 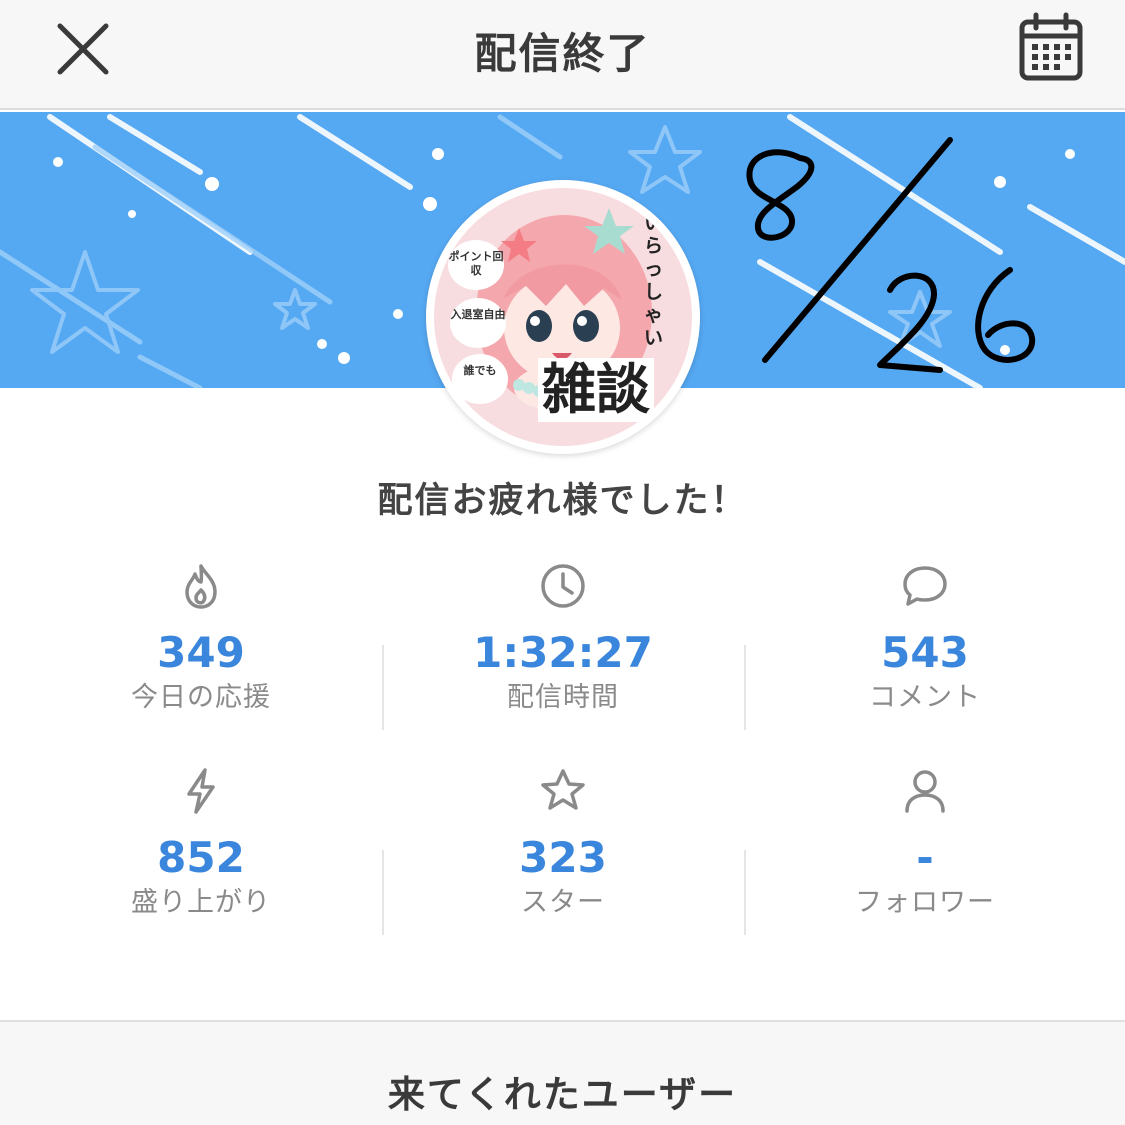 I want to click on visitors-section-title: 来てくれたユーザー, so click(x=562, y=1094).